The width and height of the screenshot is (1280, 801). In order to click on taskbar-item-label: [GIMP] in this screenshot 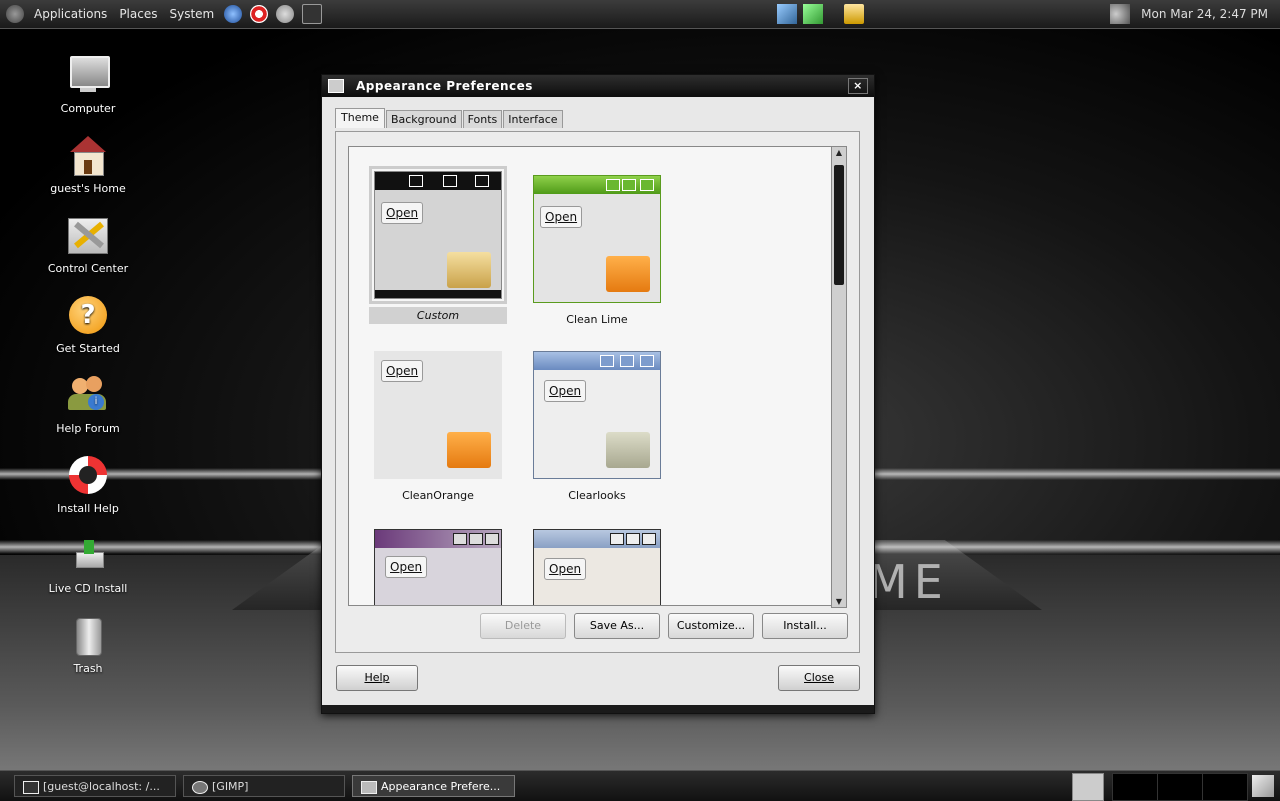, I will do `click(230, 786)`.